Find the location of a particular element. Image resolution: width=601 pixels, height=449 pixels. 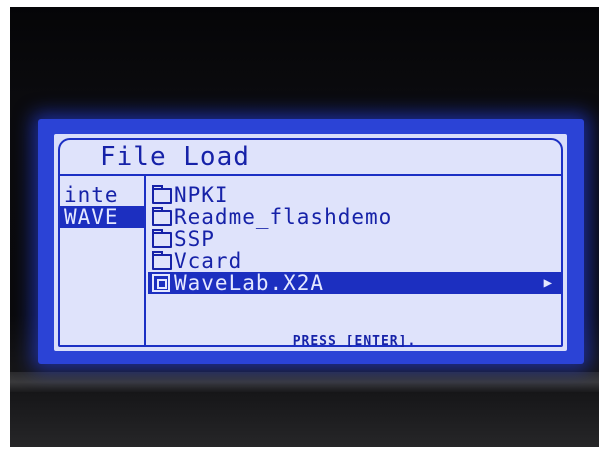

file-name: WaveLab.X2A is located at coordinates (249, 283).